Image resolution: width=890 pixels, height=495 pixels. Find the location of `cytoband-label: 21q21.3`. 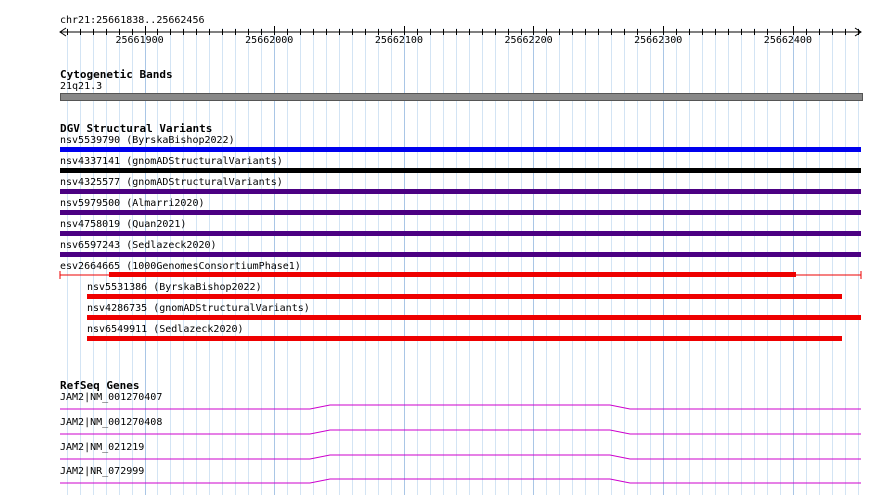

cytoband-label: 21q21.3 is located at coordinates (81, 86).